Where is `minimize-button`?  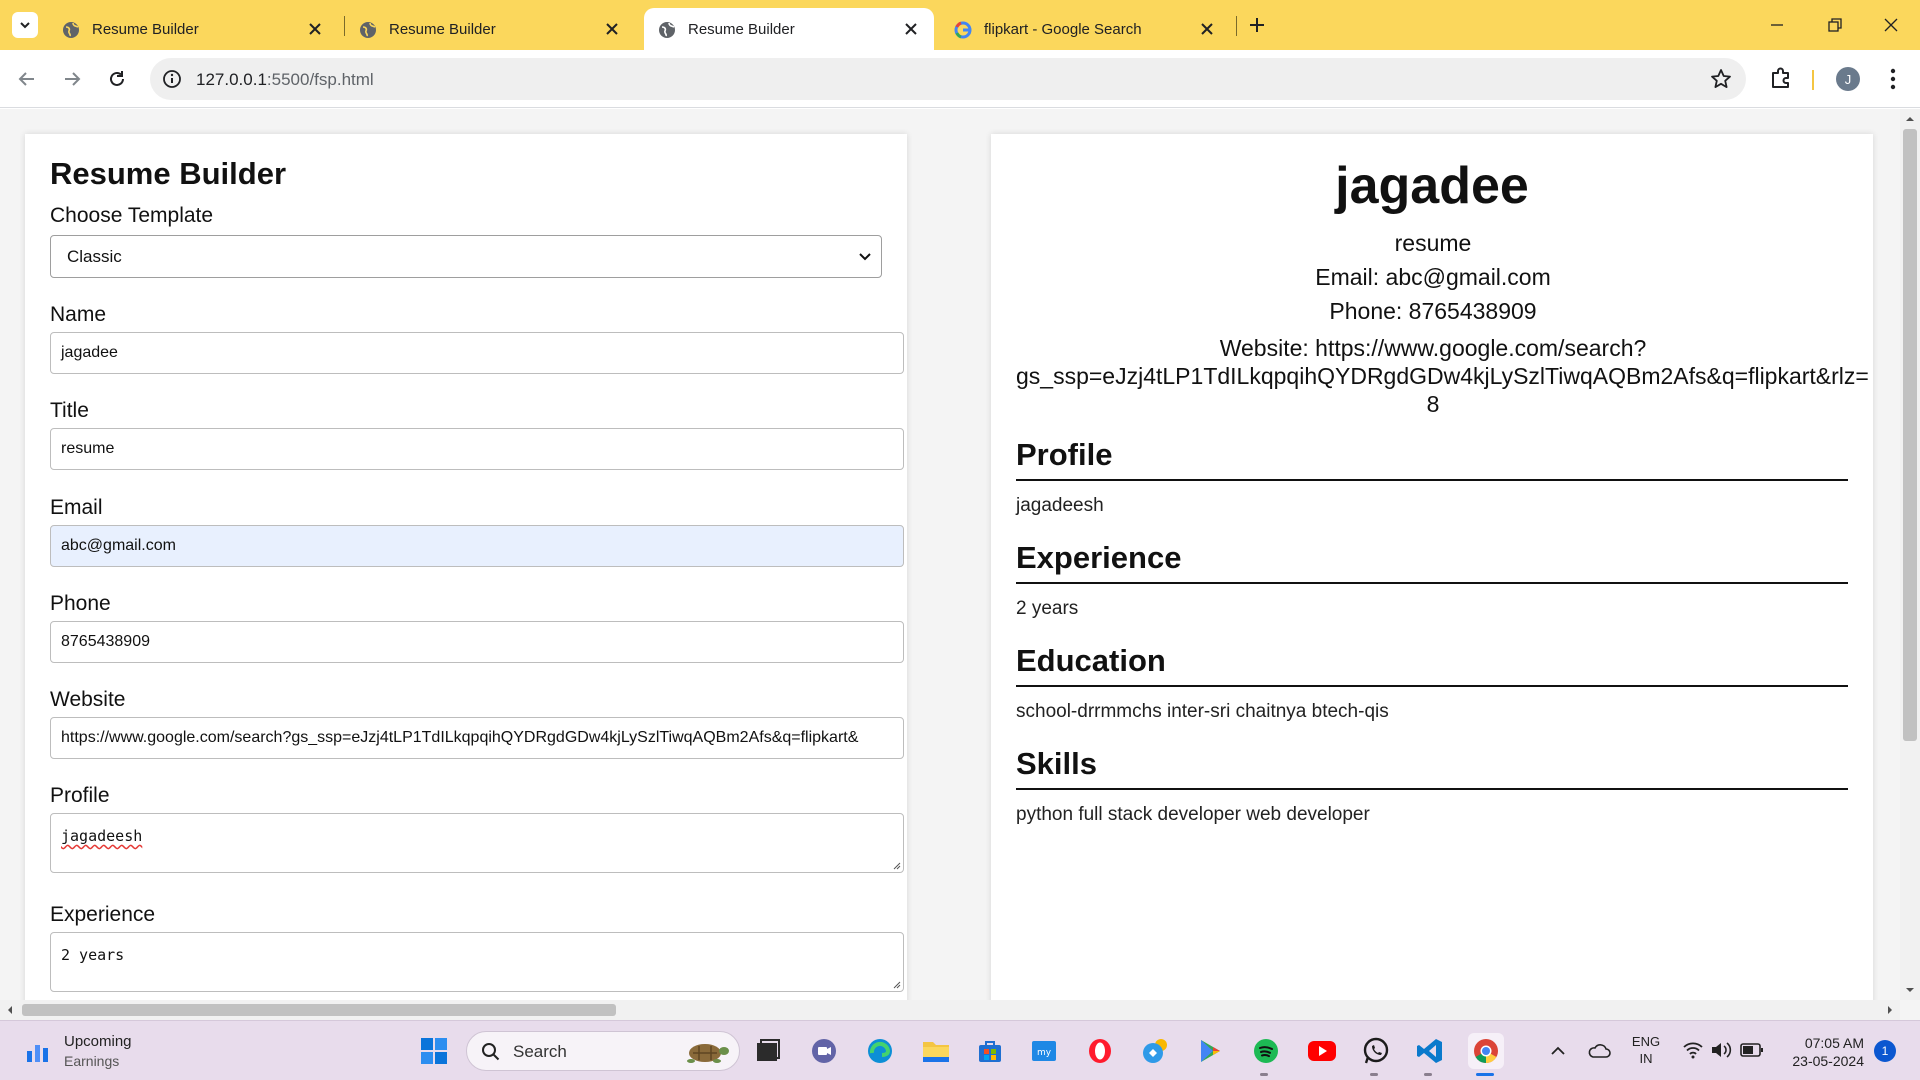
minimize-button is located at coordinates (1777, 25).